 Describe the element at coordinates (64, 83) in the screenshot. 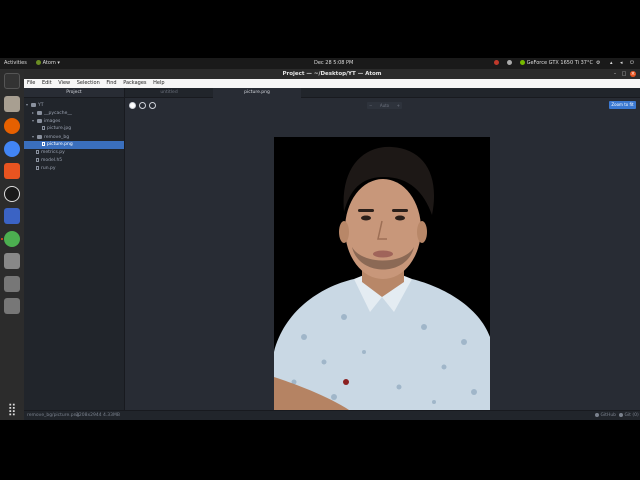

I see `menu-view: View` at that location.